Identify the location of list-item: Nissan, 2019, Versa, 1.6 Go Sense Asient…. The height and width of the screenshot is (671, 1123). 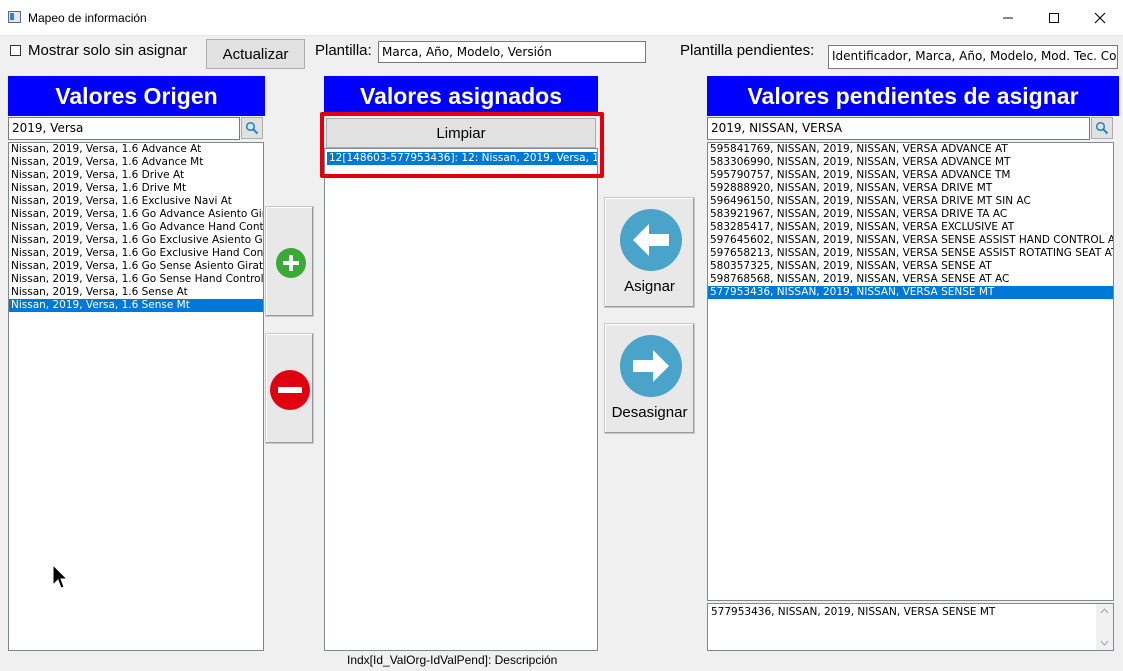
(136, 266).